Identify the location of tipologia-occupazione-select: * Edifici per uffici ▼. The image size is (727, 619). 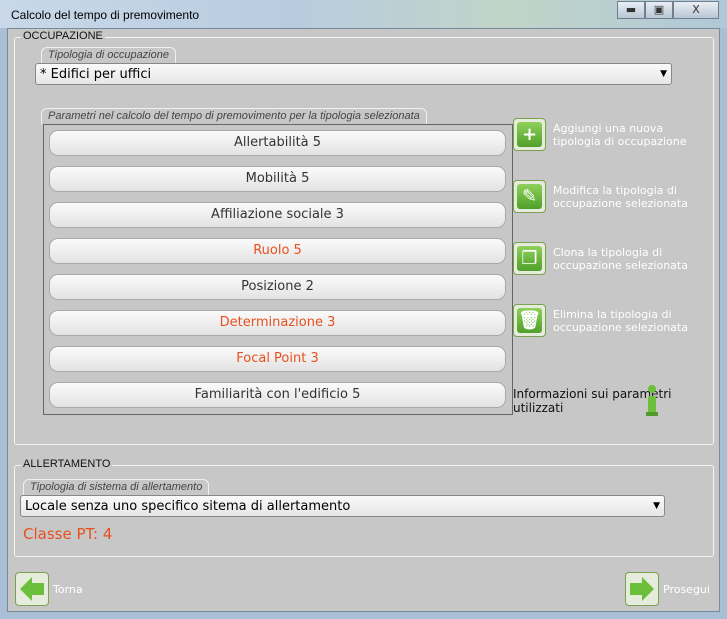
(353, 74).